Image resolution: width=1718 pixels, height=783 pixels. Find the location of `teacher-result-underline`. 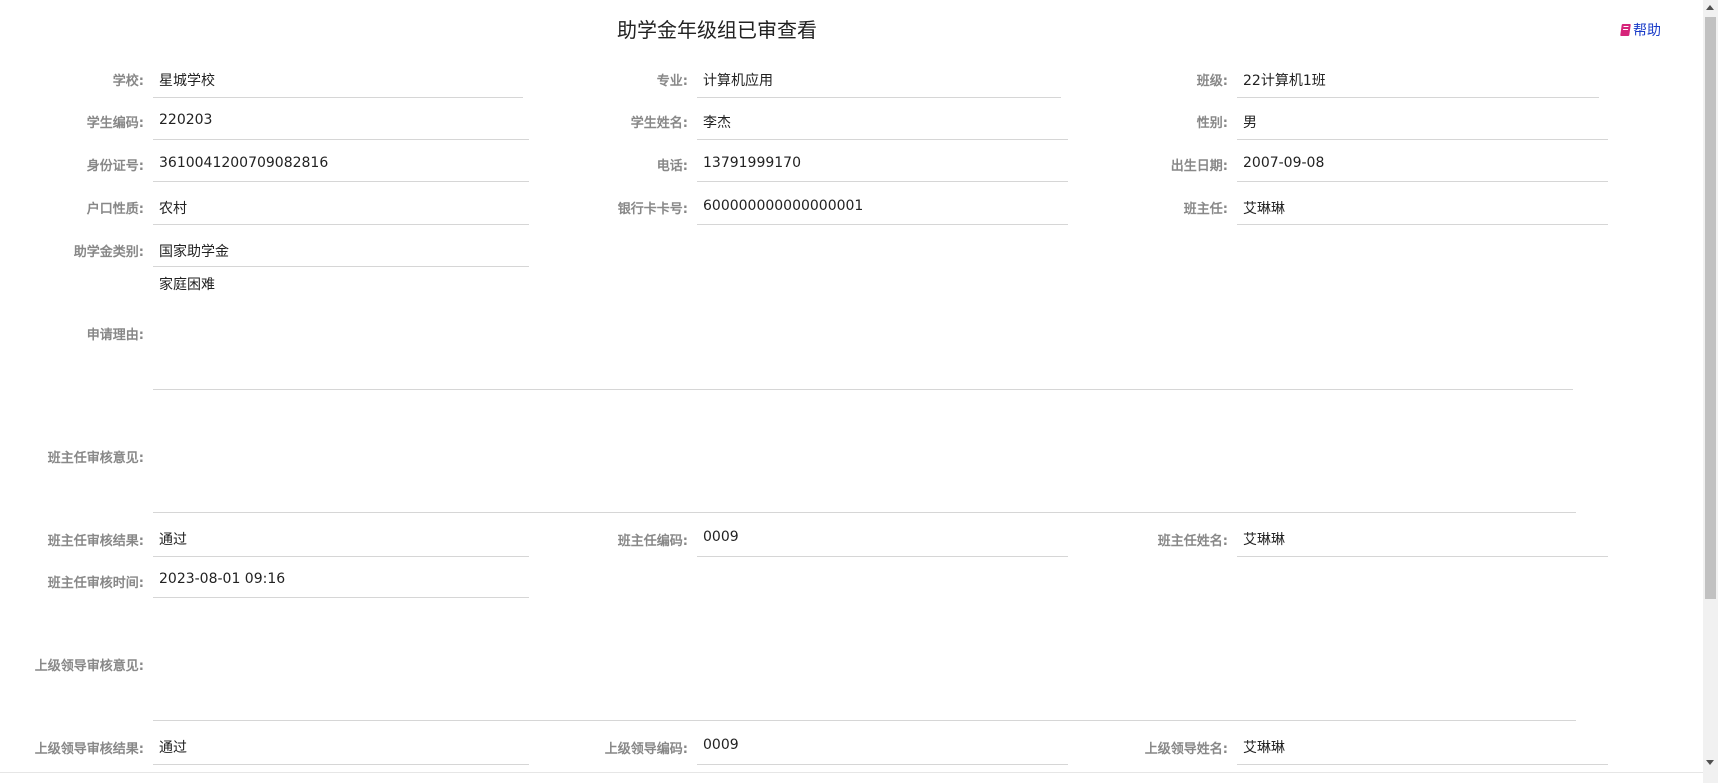

teacher-result-underline is located at coordinates (341, 556).